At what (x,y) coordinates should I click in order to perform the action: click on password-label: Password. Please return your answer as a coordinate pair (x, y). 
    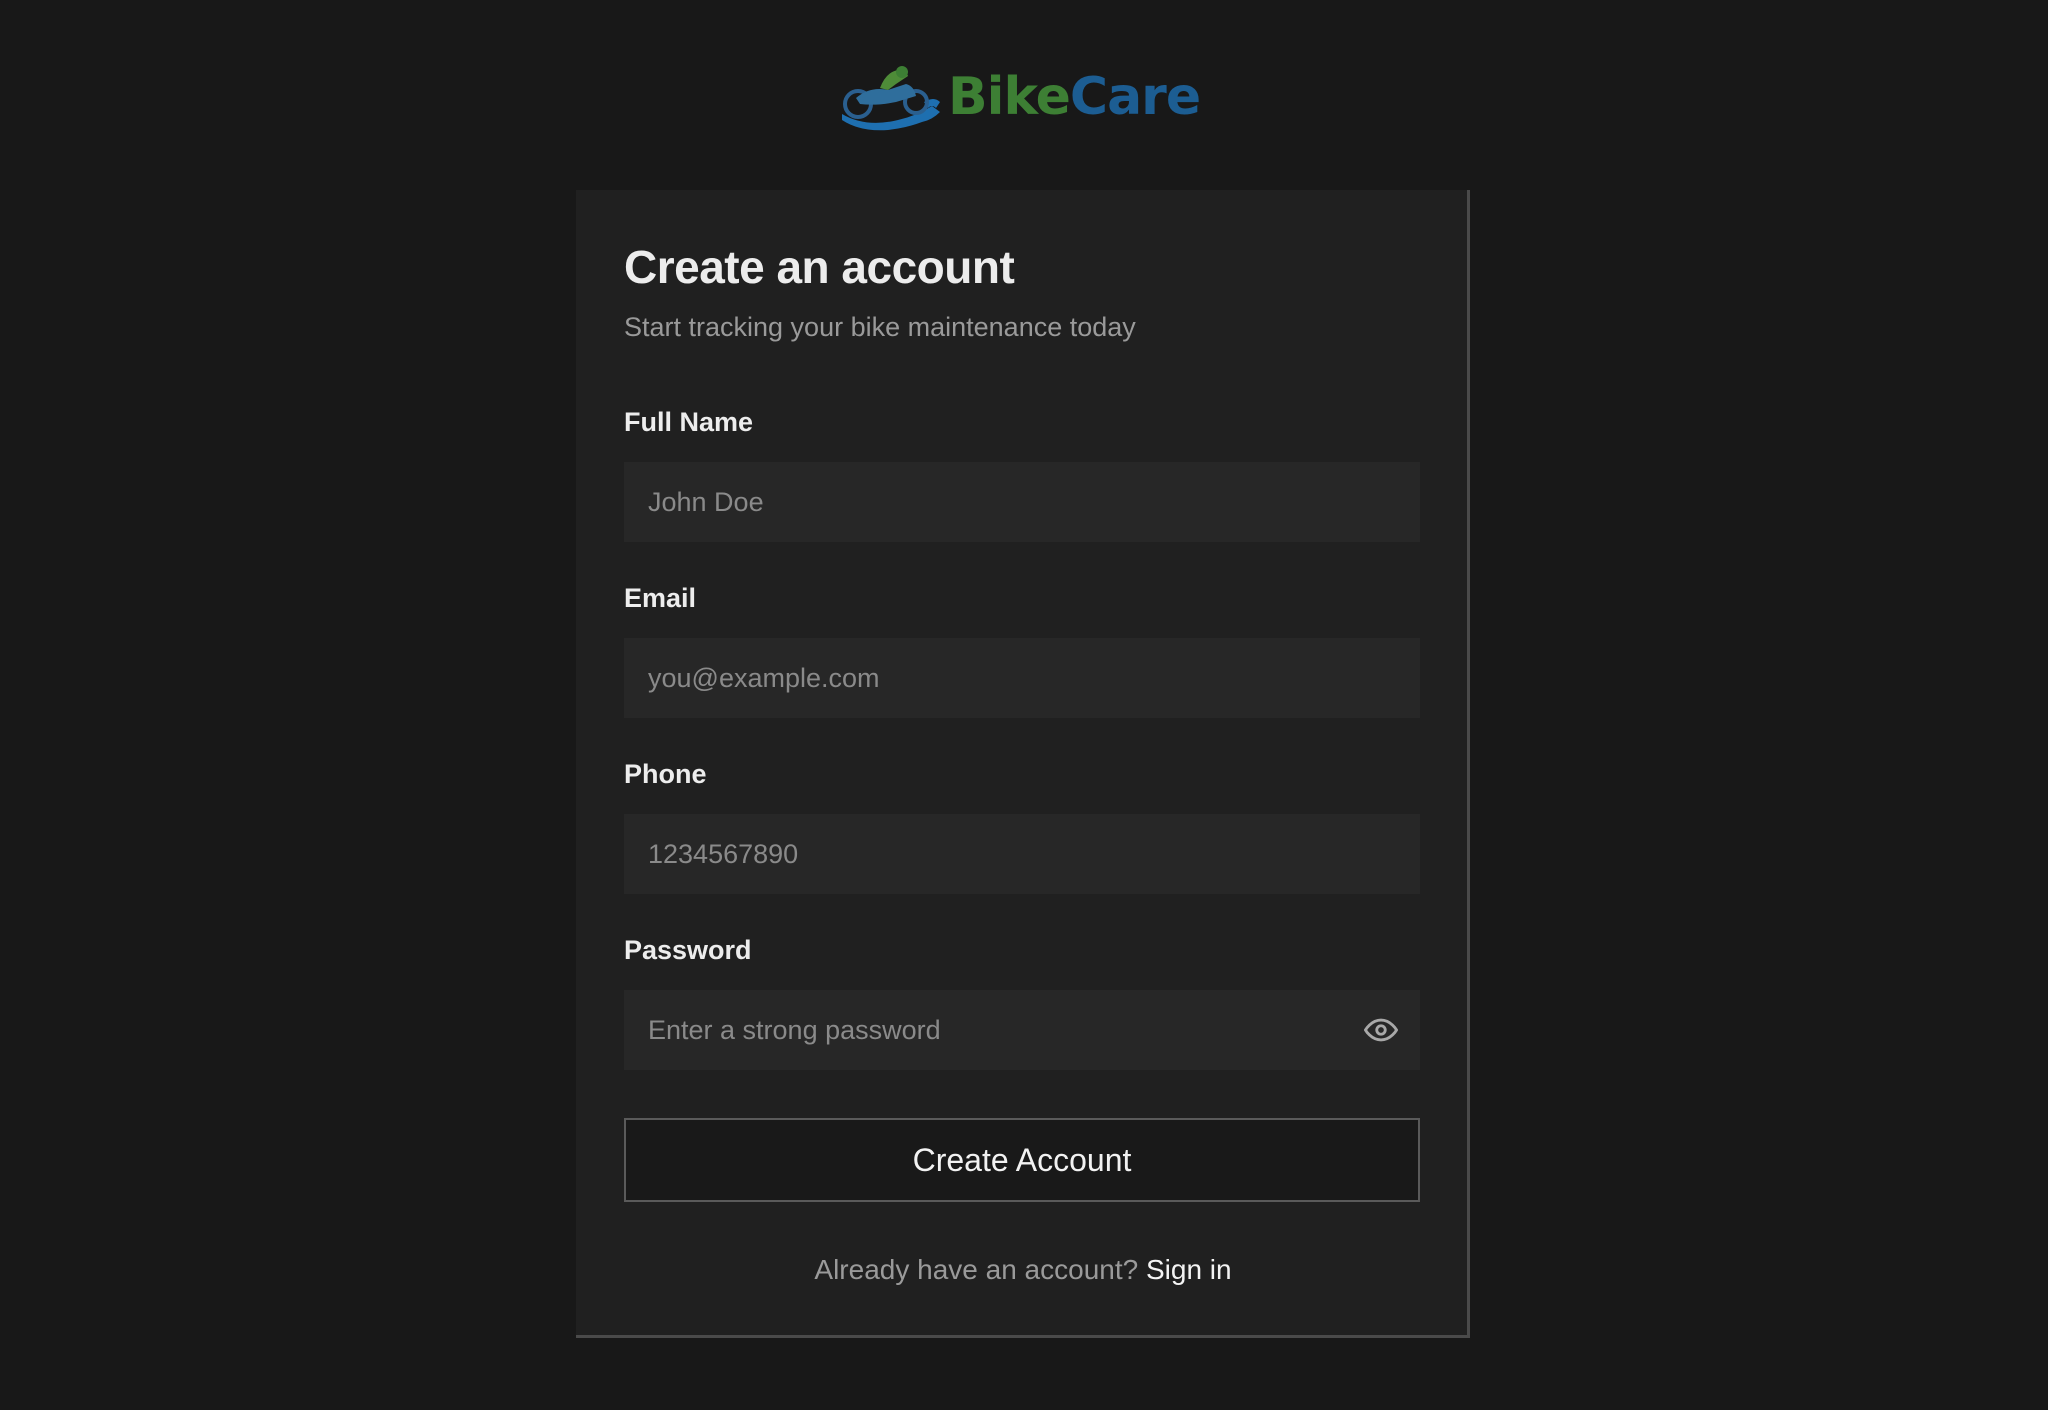
    Looking at the image, I should click on (688, 950).